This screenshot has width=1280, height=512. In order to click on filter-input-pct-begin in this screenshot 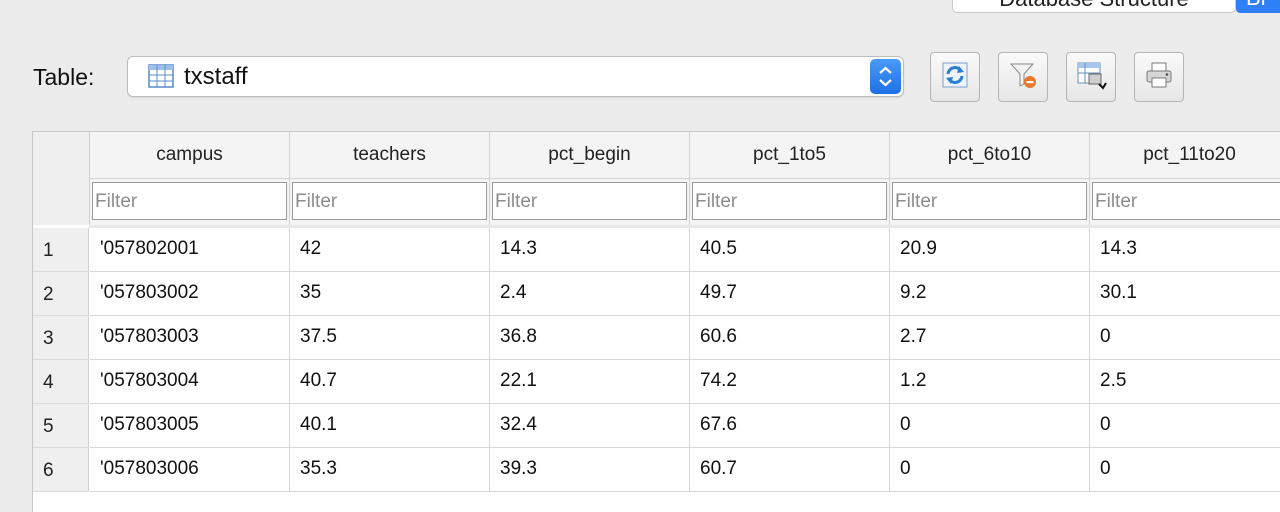, I will do `click(589, 201)`.